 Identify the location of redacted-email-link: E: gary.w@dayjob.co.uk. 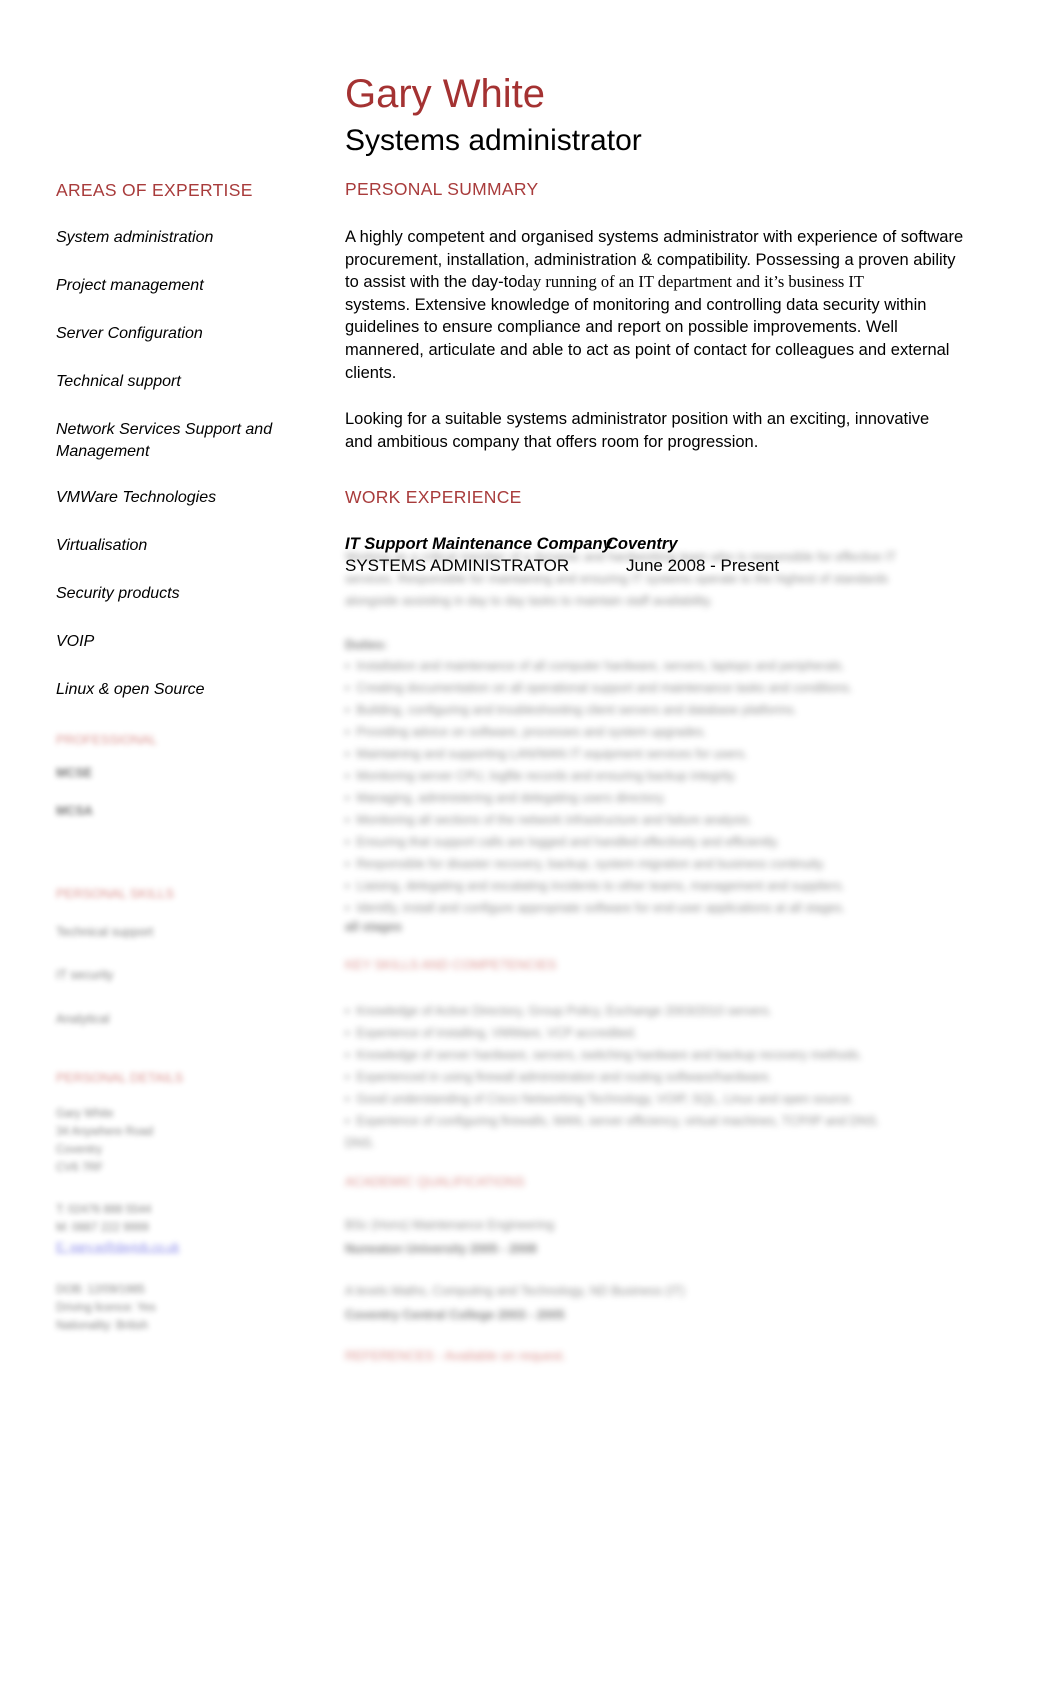
(117, 1248).